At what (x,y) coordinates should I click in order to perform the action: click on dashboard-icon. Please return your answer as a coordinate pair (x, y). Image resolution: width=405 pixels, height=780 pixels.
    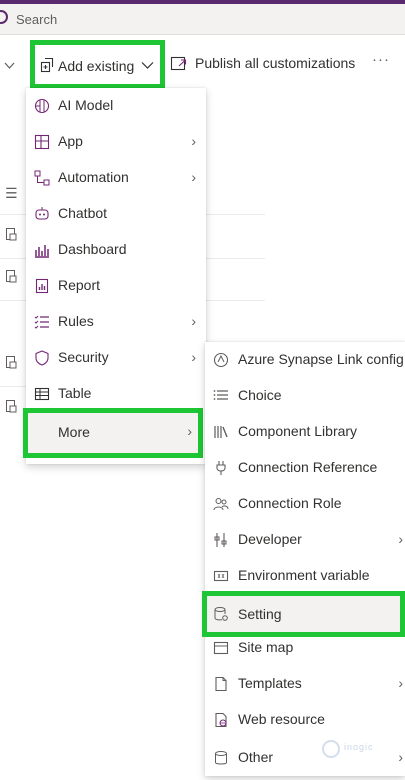
    Looking at the image, I should click on (42, 251).